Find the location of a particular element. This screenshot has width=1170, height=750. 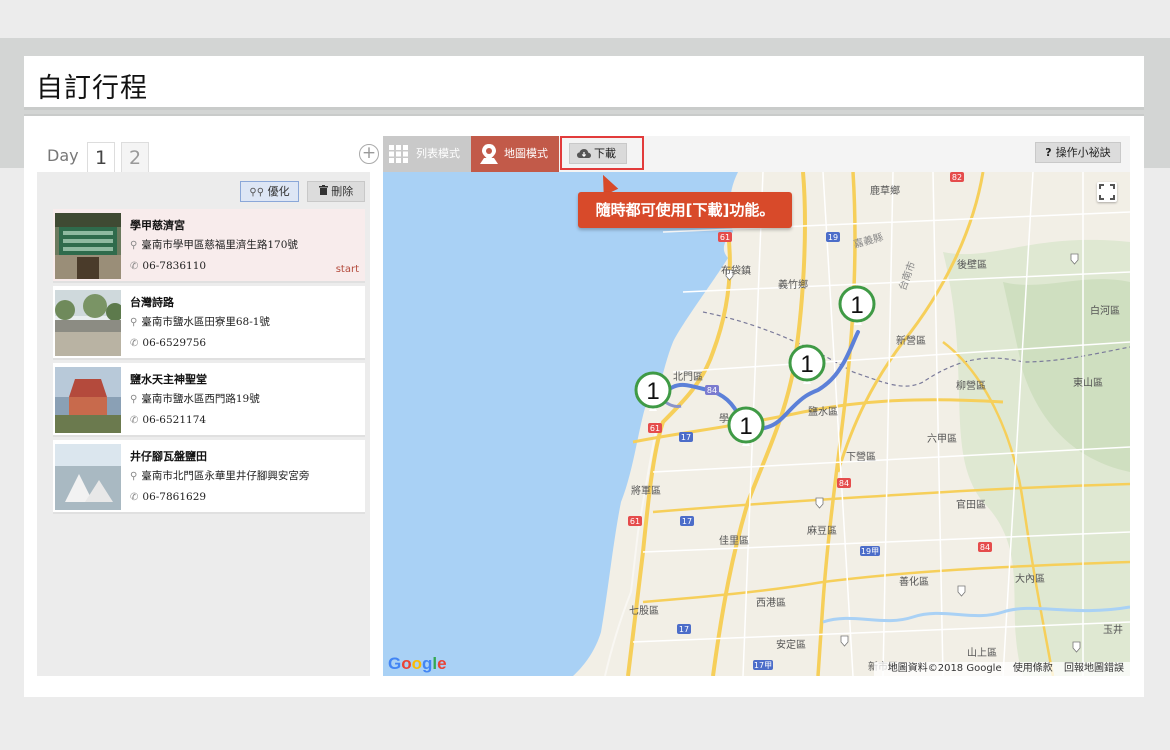

download-button: 下載 is located at coordinates (598, 153).